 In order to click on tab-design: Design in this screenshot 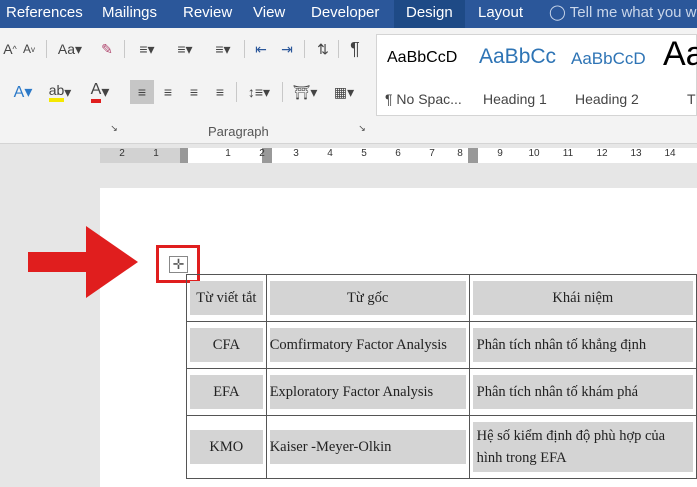, I will do `click(429, 14)`.